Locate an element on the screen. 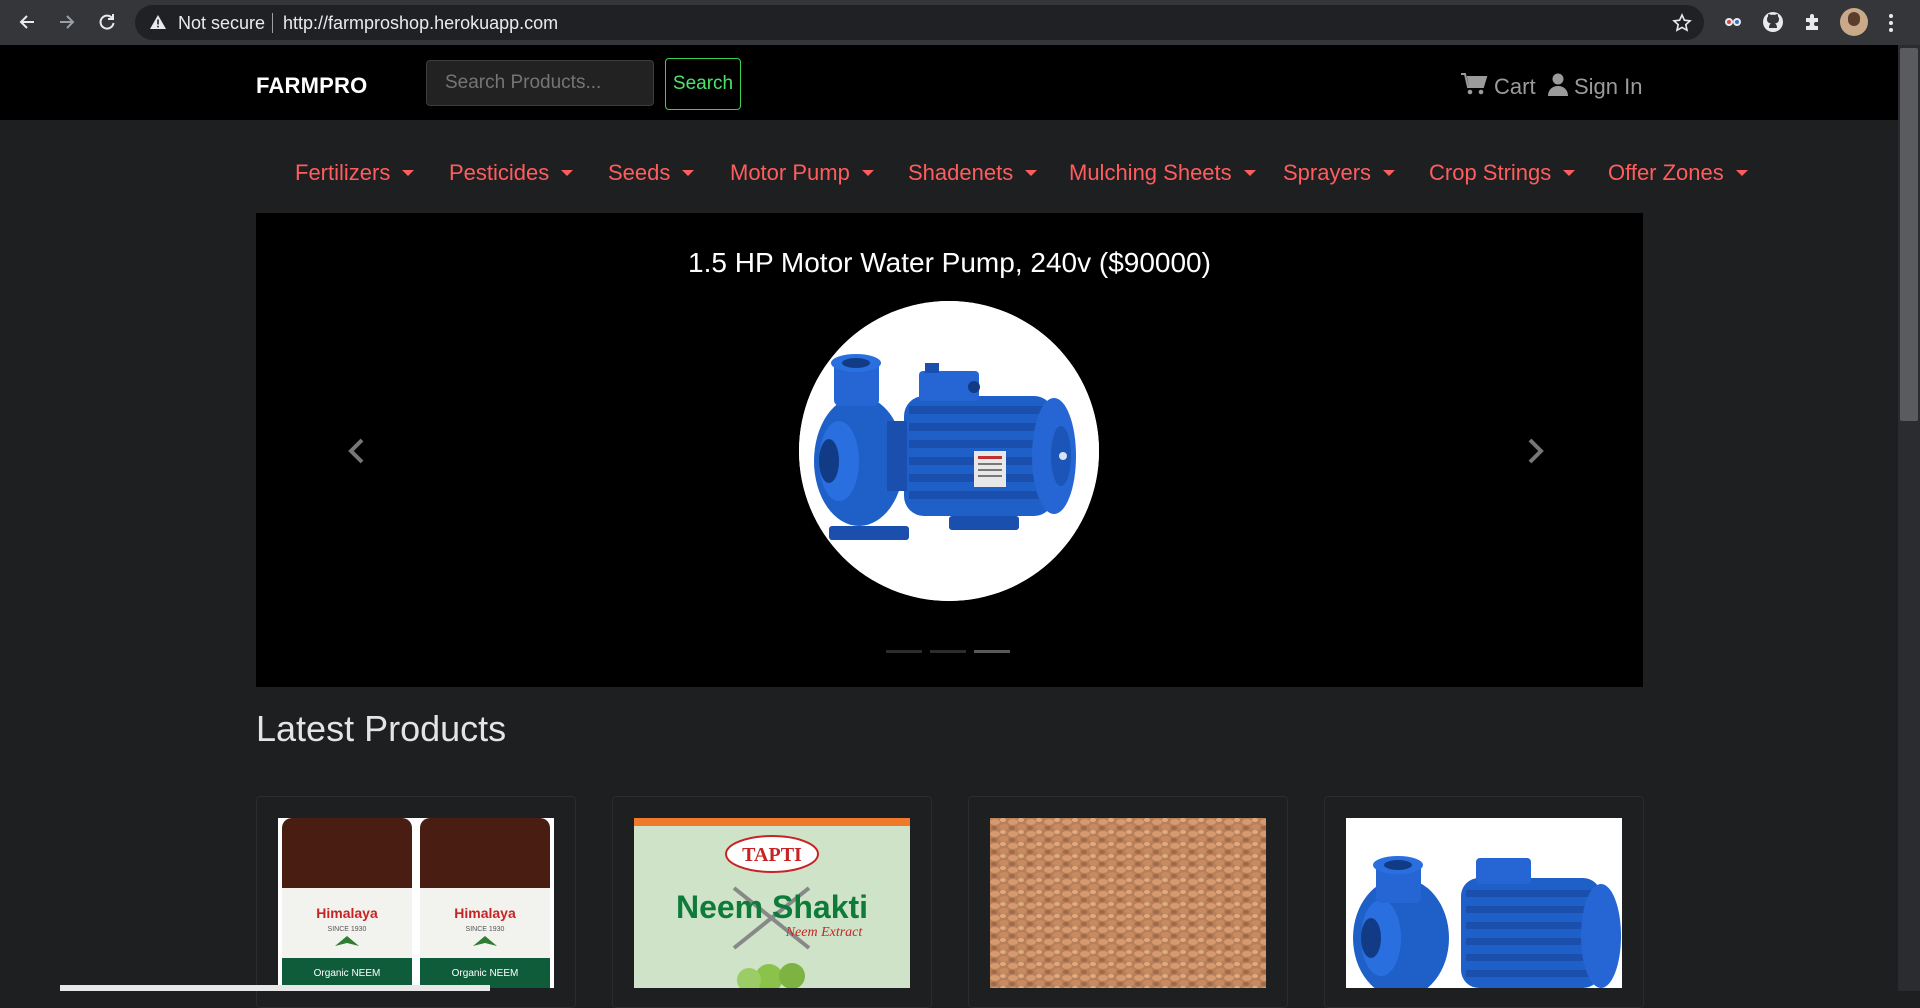 The width and height of the screenshot is (1920, 1008). nav-seeds: Seeds is located at coordinates (651, 173).